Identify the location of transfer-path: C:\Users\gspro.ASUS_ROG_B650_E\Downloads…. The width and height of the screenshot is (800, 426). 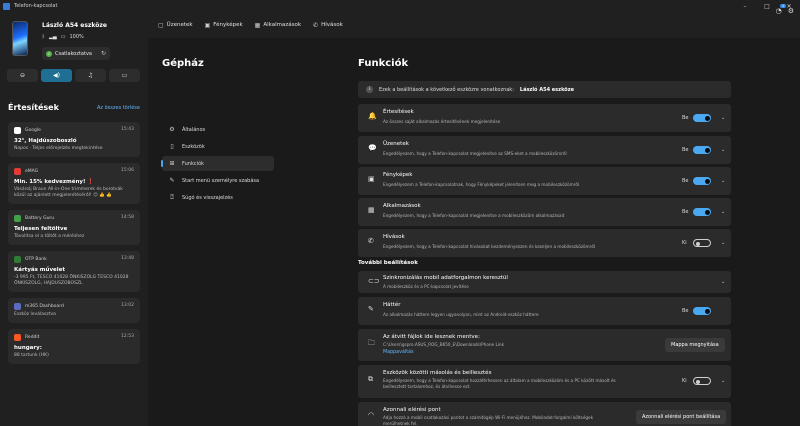
(444, 344).